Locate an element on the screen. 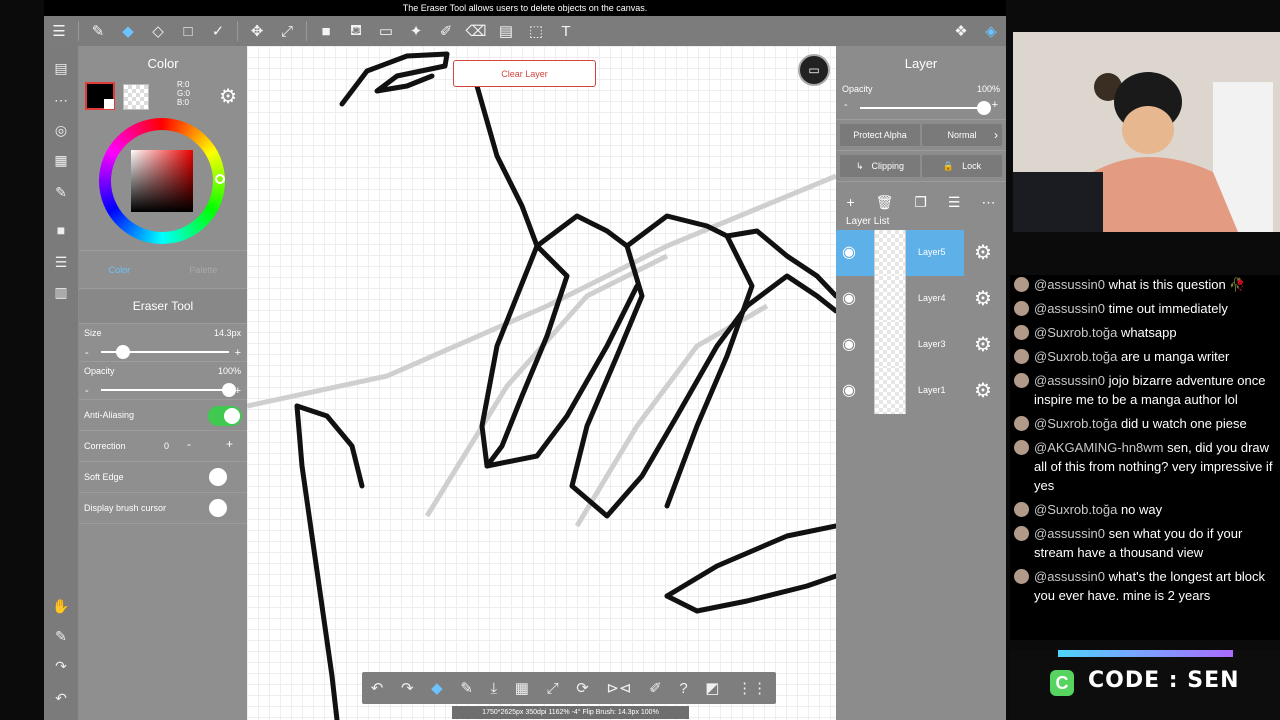 The height and width of the screenshot is (720, 1280). soft-edge-toggle is located at coordinates (218, 477).